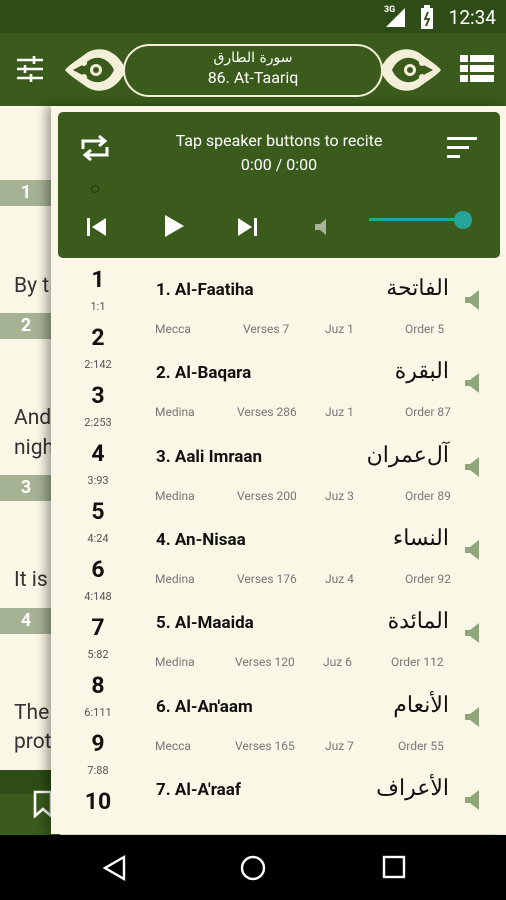 Image resolution: width=506 pixels, height=900 pixels. I want to click on juz-number: 4, so click(98, 453).